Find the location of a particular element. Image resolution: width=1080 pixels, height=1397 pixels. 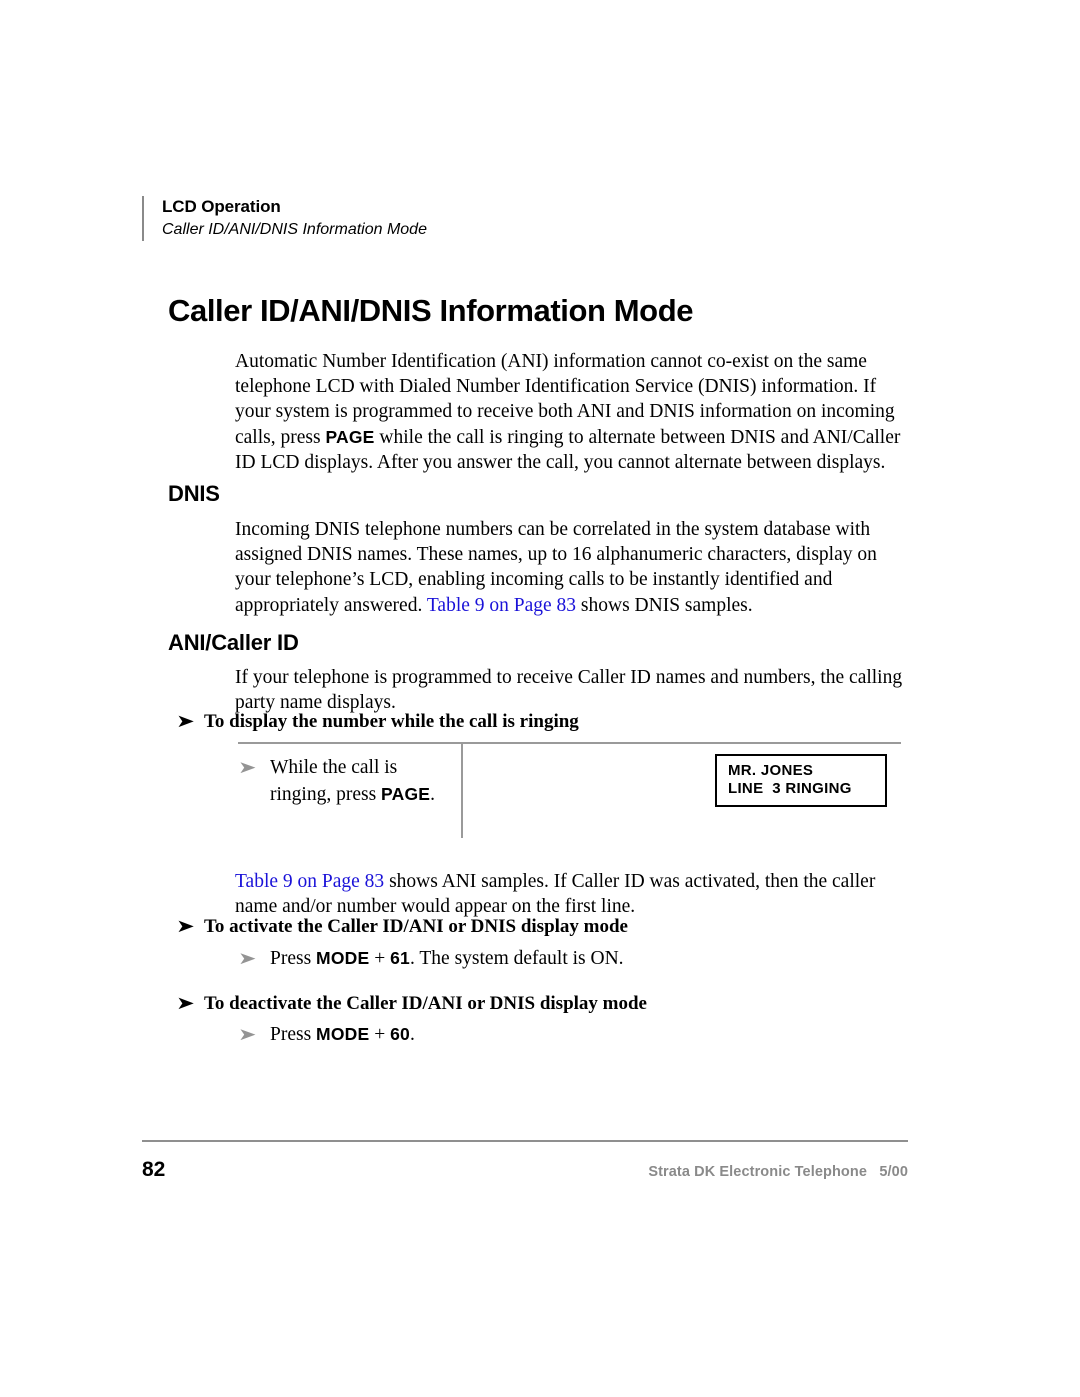

key-60: 60 is located at coordinates (400, 1034).